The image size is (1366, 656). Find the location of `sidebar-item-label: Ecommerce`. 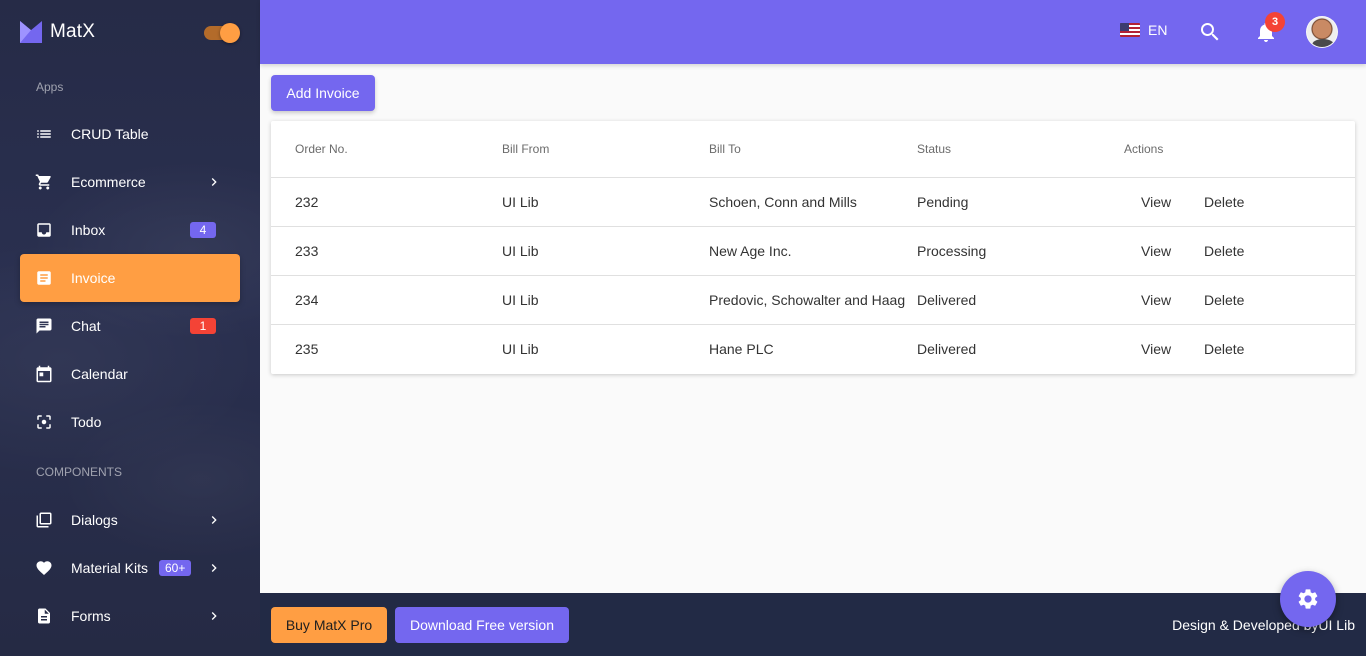

sidebar-item-label: Ecommerce is located at coordinates (108, 182).